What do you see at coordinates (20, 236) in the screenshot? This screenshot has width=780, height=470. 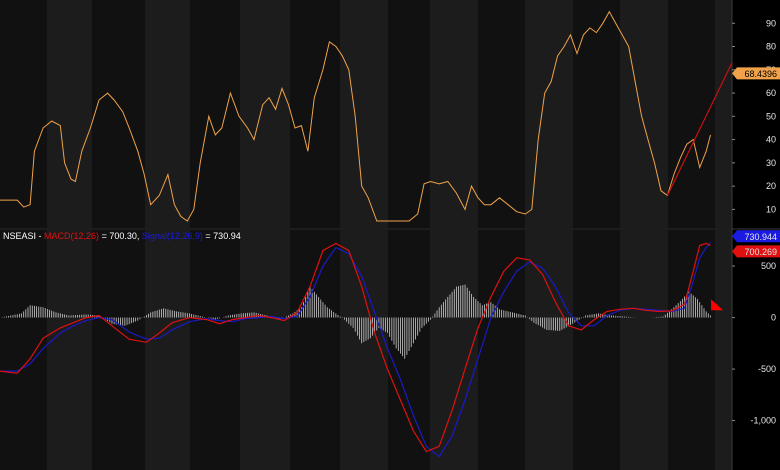 I see `legend-symbol: NSEASI` at bounding box center [20, 236].